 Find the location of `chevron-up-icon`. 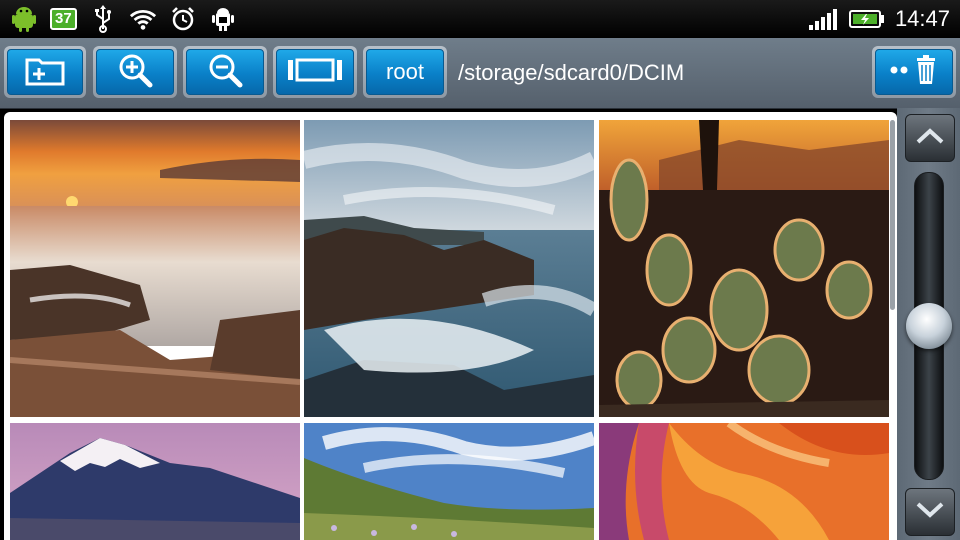

chevron-up-icon is located at coordinates (930, 138).